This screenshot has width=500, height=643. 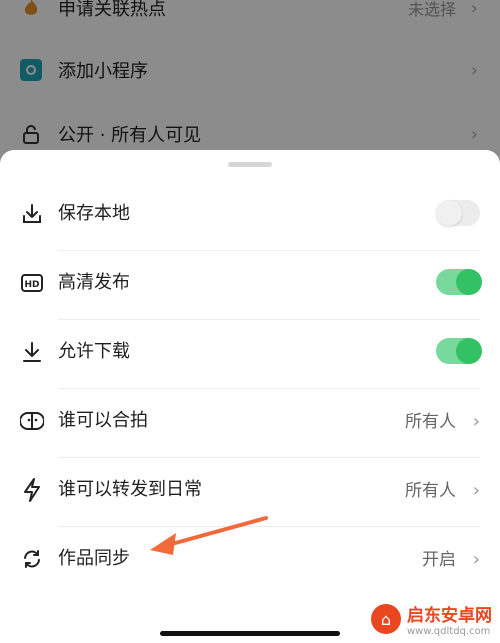 What do you see at coordinates (250, 633) in the screenshot?
I see `home-indicator` at bounding box center [250, 633].